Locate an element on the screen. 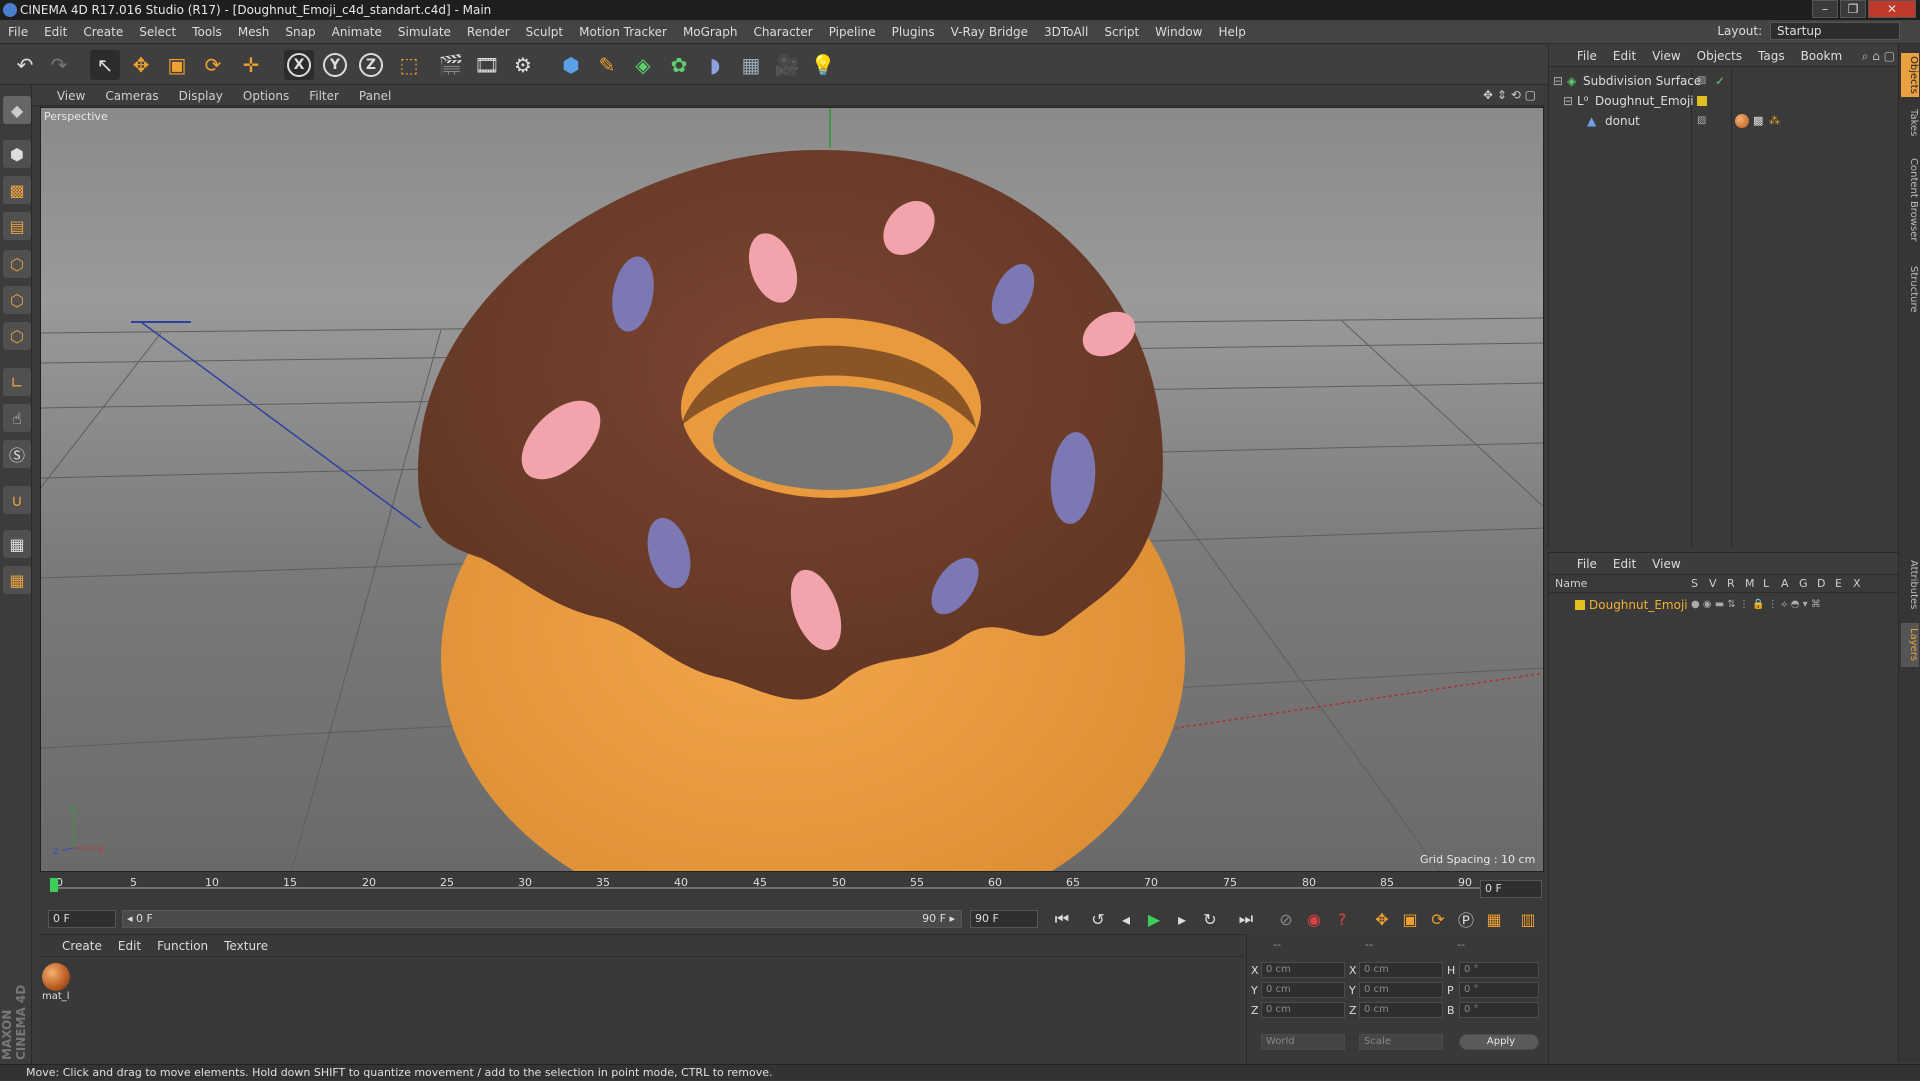 This screenshot has width=1920, height=1081. position-x-field: 0 cm is located at coordinates (1303, 970).